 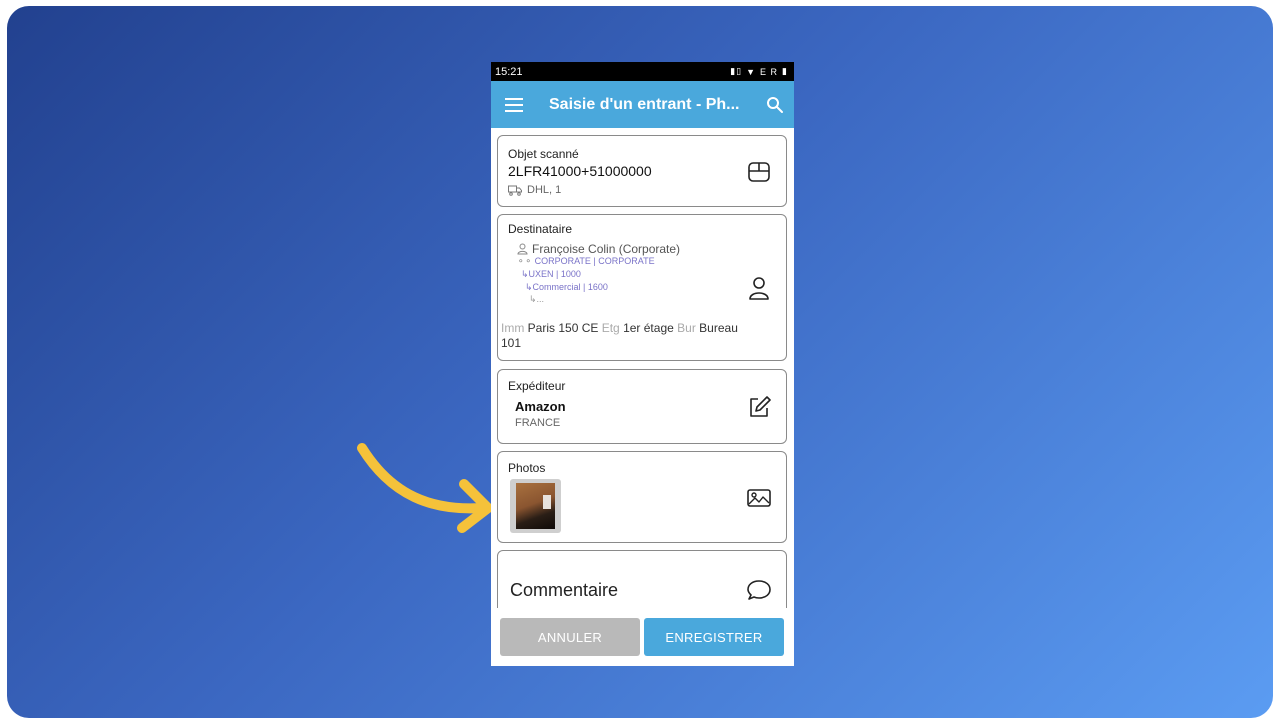 I want to click on recipient-person: Françoise Colin (Corporate), so click(x=598, y=249).